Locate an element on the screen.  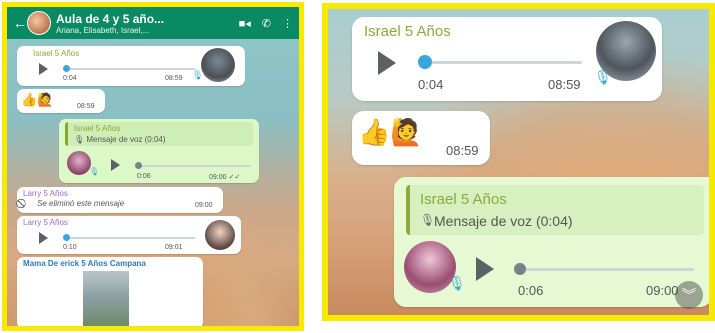
voice-message-incoming-zoomed: Israel 5 Años 0:04 08:59 🎙 is located at coordinates (507, 59).